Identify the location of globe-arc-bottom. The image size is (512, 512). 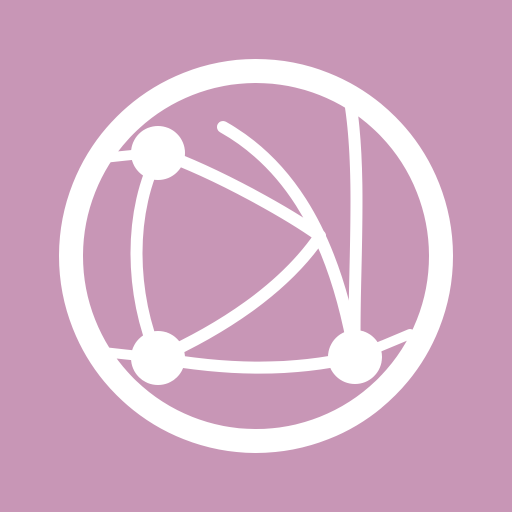
(256, 362).